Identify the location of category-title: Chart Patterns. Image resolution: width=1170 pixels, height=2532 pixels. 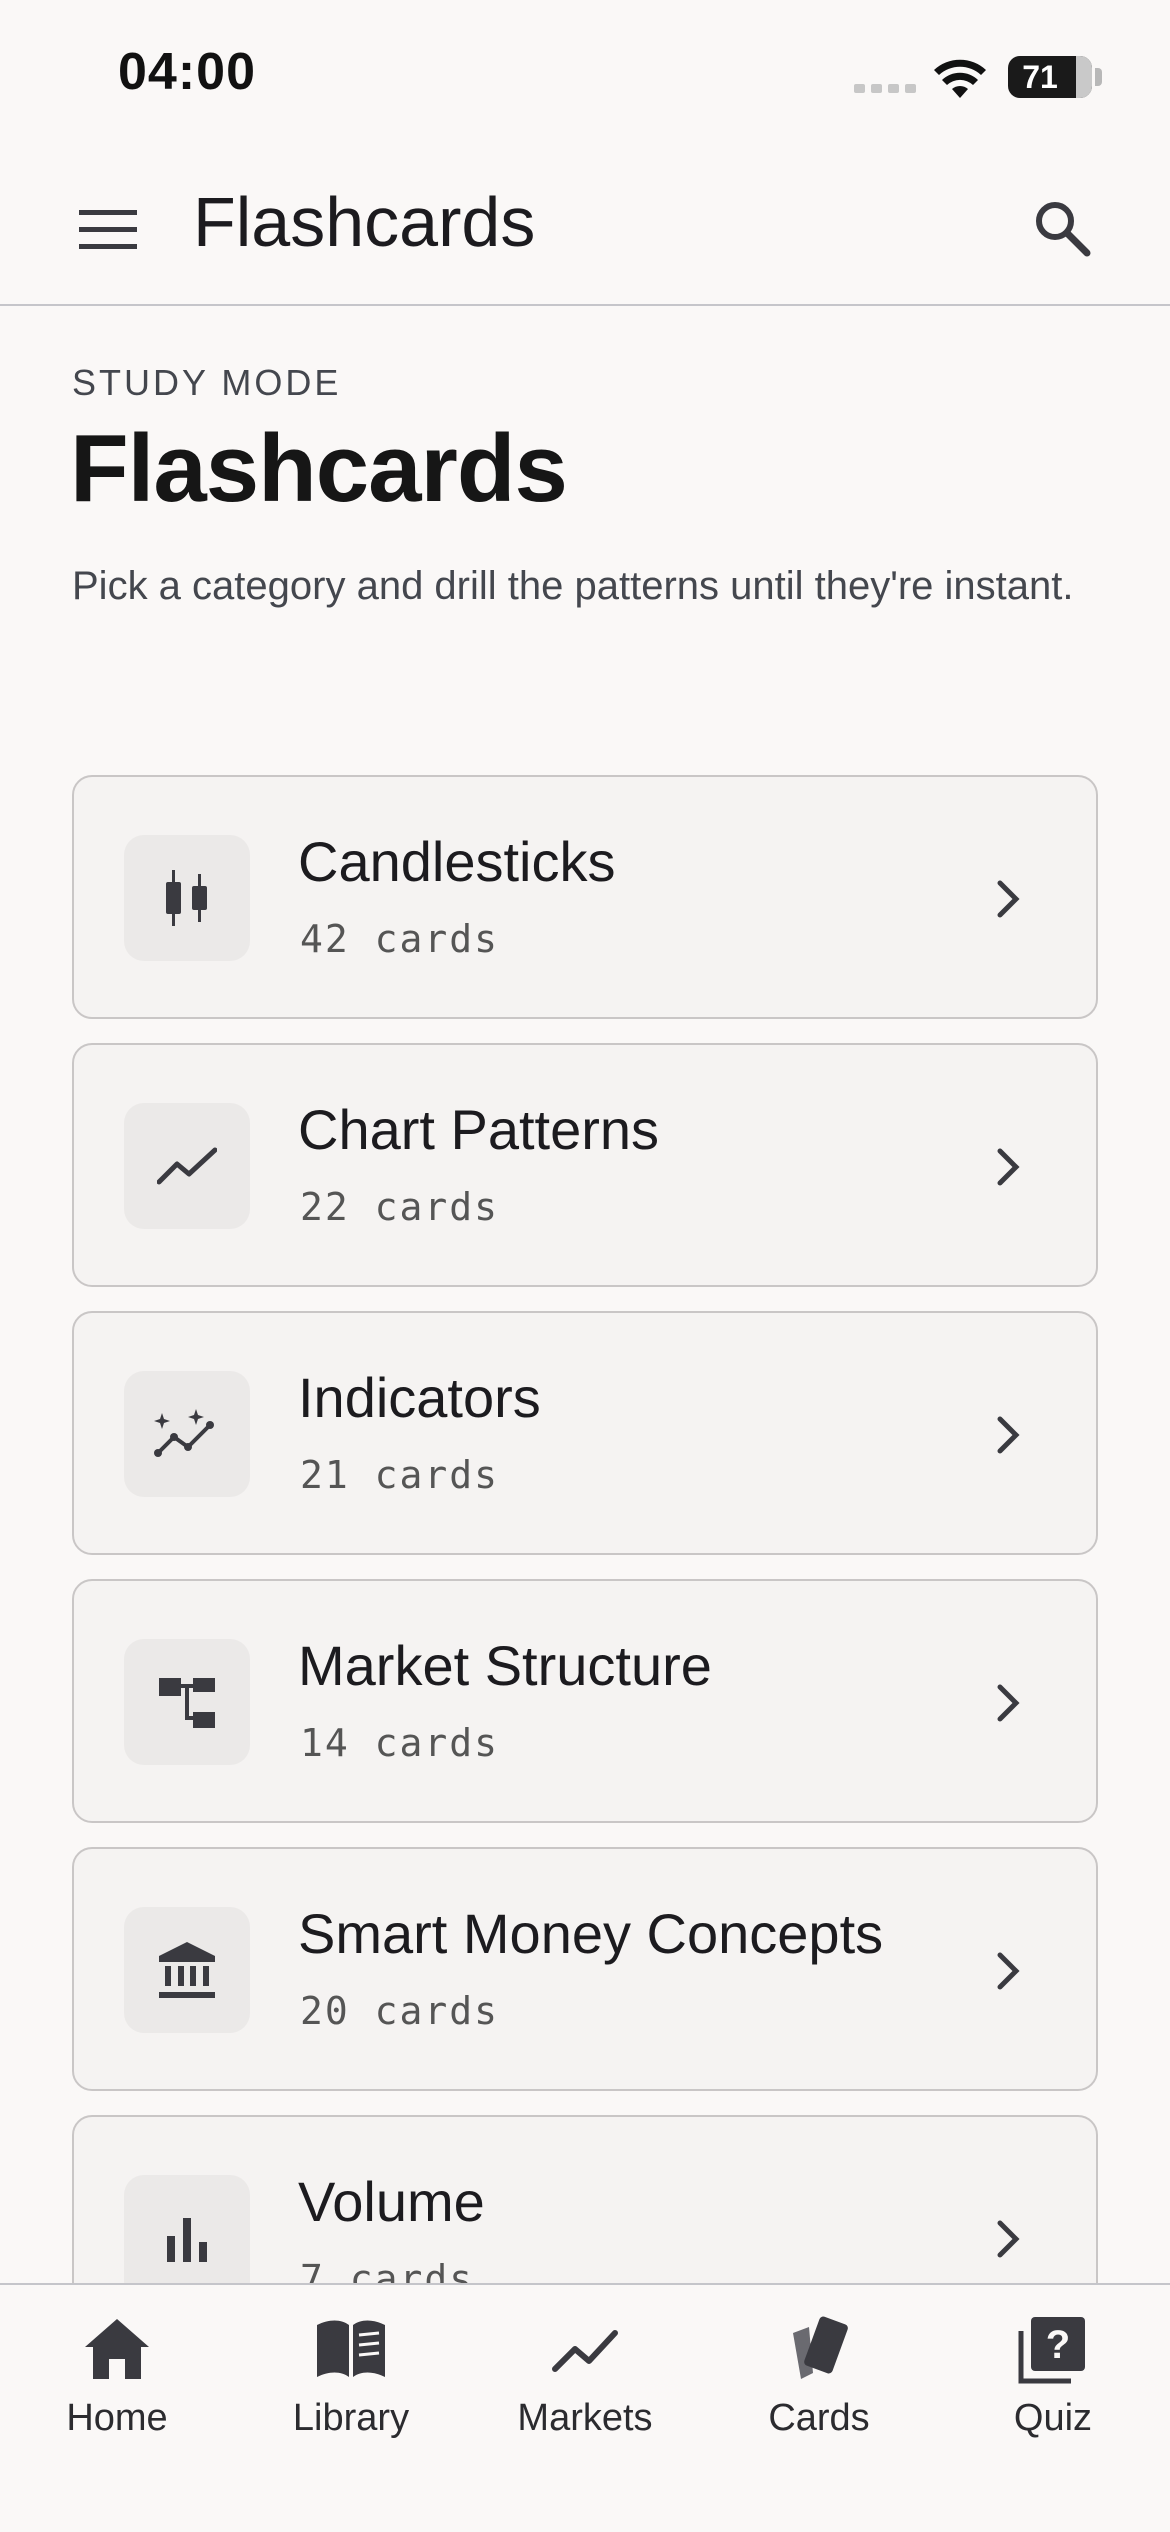
(479, 1129).